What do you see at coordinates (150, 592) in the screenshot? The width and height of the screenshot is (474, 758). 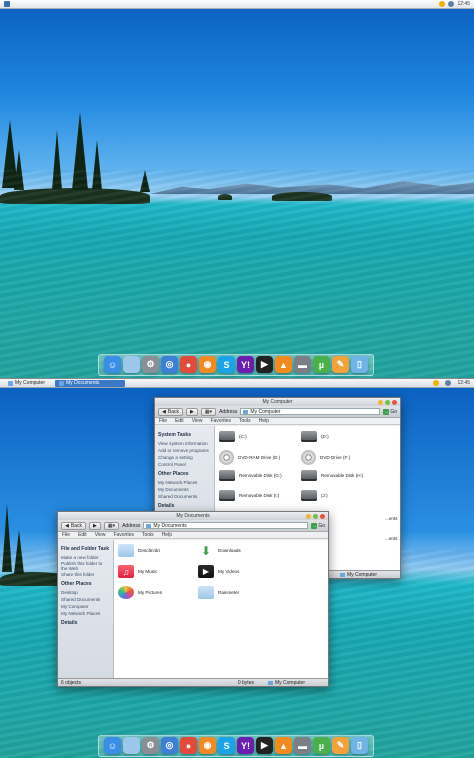 I see `item-label: My Pictures` at bounding box center [150, 592].